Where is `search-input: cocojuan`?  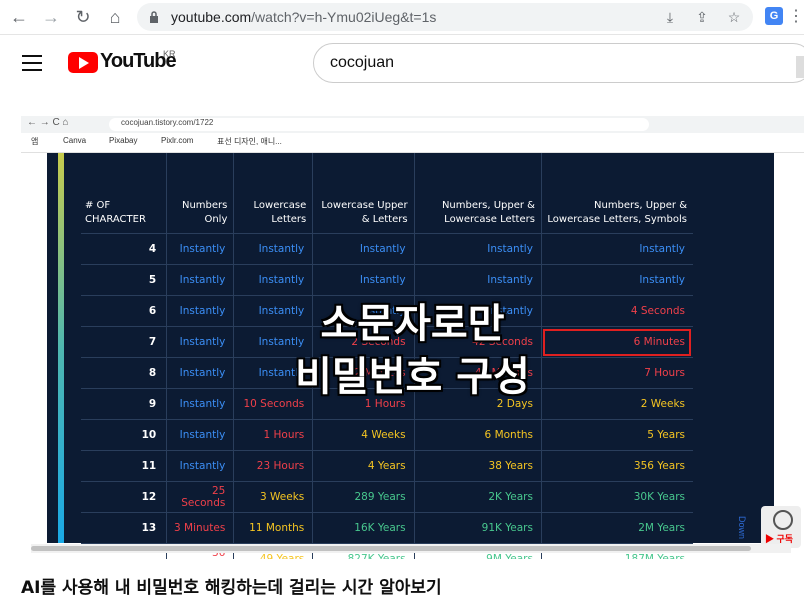 search-input: cocojuan is located at coordinates (558, 63).